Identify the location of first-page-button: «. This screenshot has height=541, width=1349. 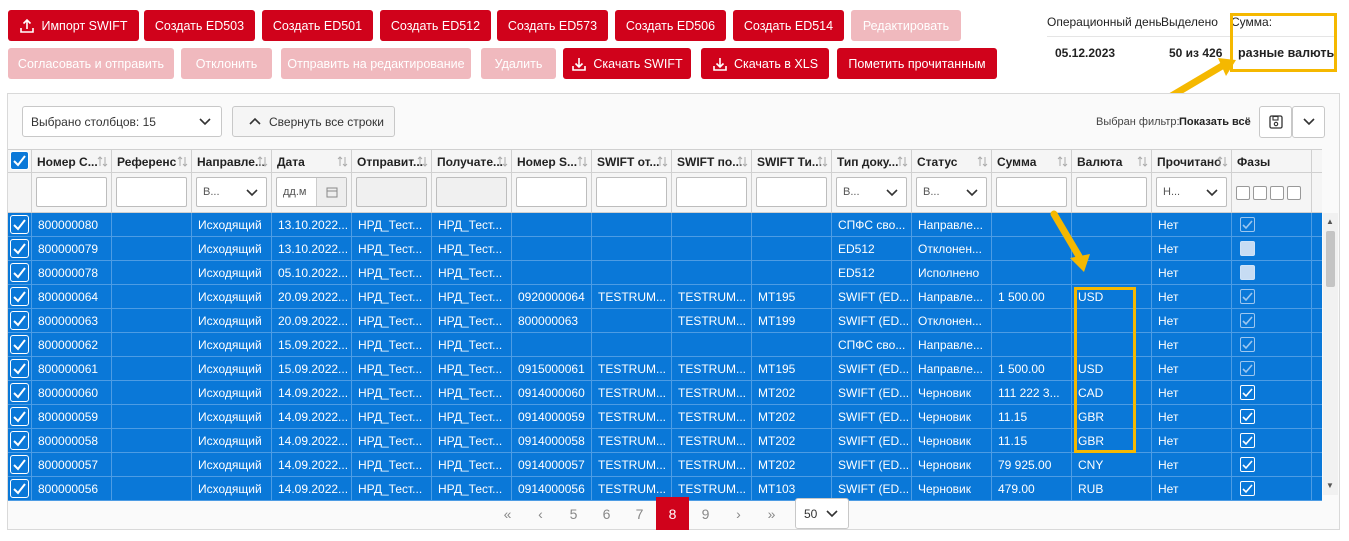
(507, 513).